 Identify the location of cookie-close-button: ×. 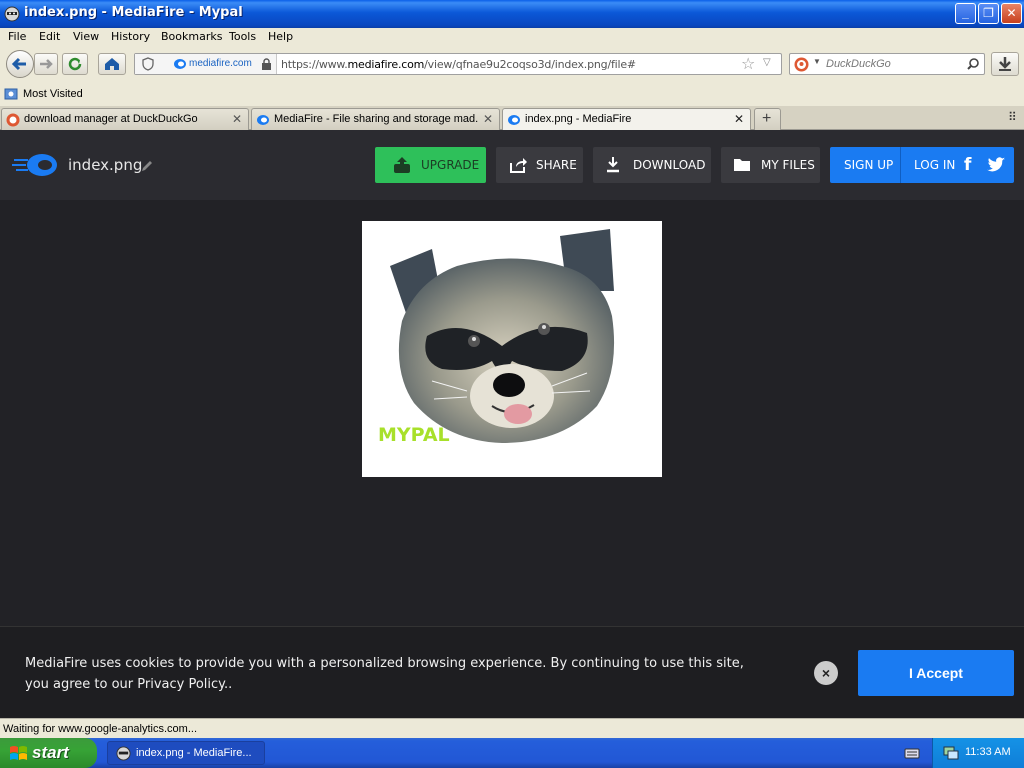
(826, 673).